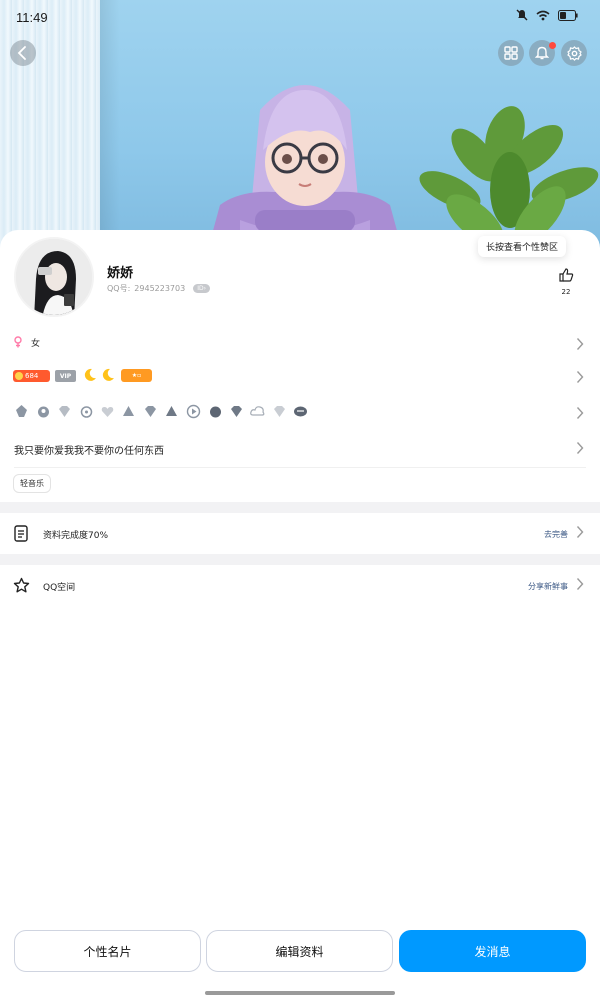 The height and width of the screenshot is (1000, 600). I want to click on avatar-photo, so click(54, 277).